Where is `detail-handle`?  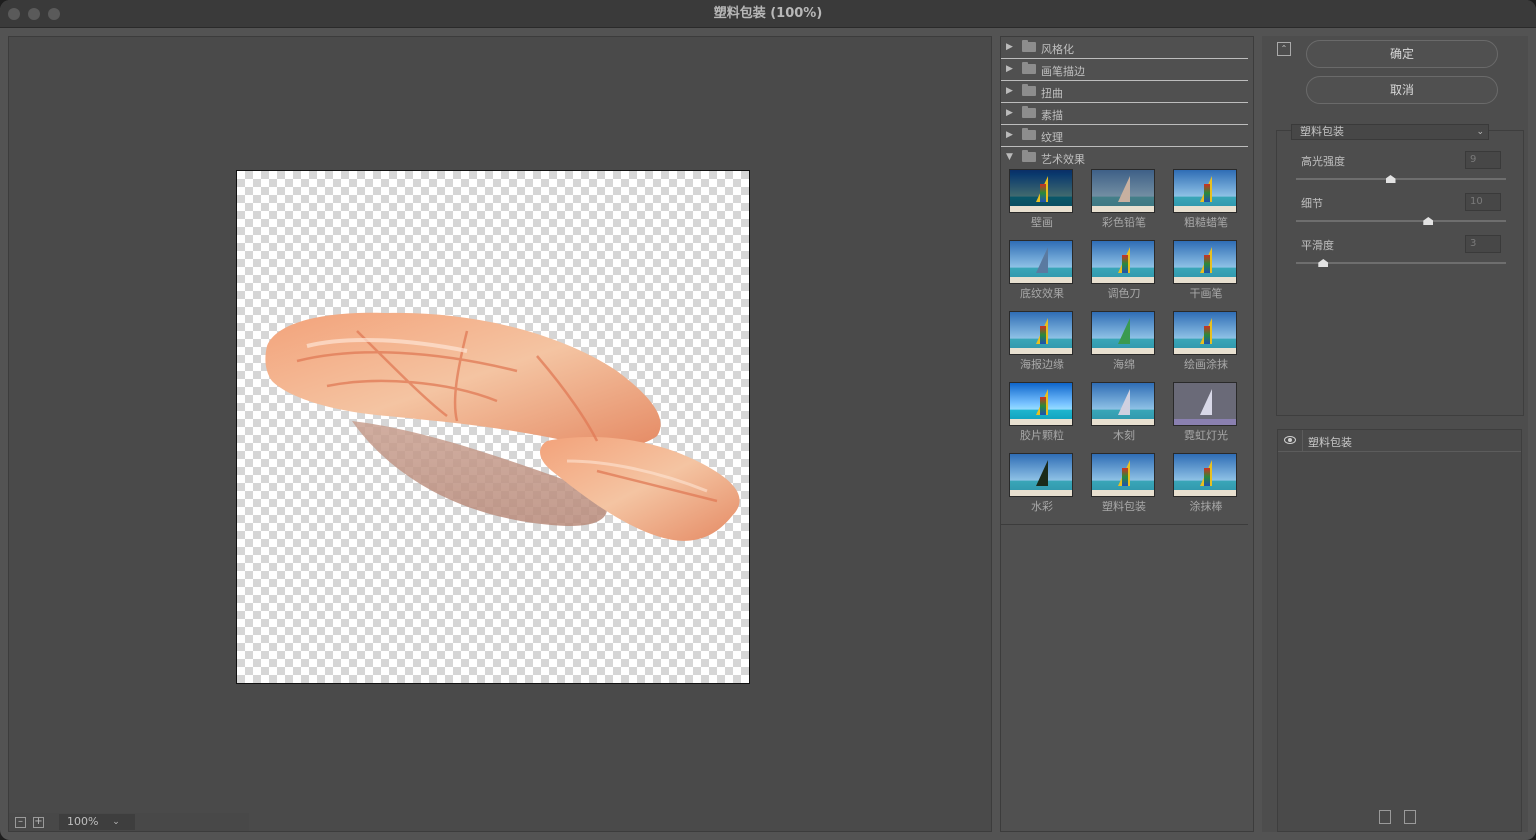 detail-handle is located at coordinates (1428, 221).